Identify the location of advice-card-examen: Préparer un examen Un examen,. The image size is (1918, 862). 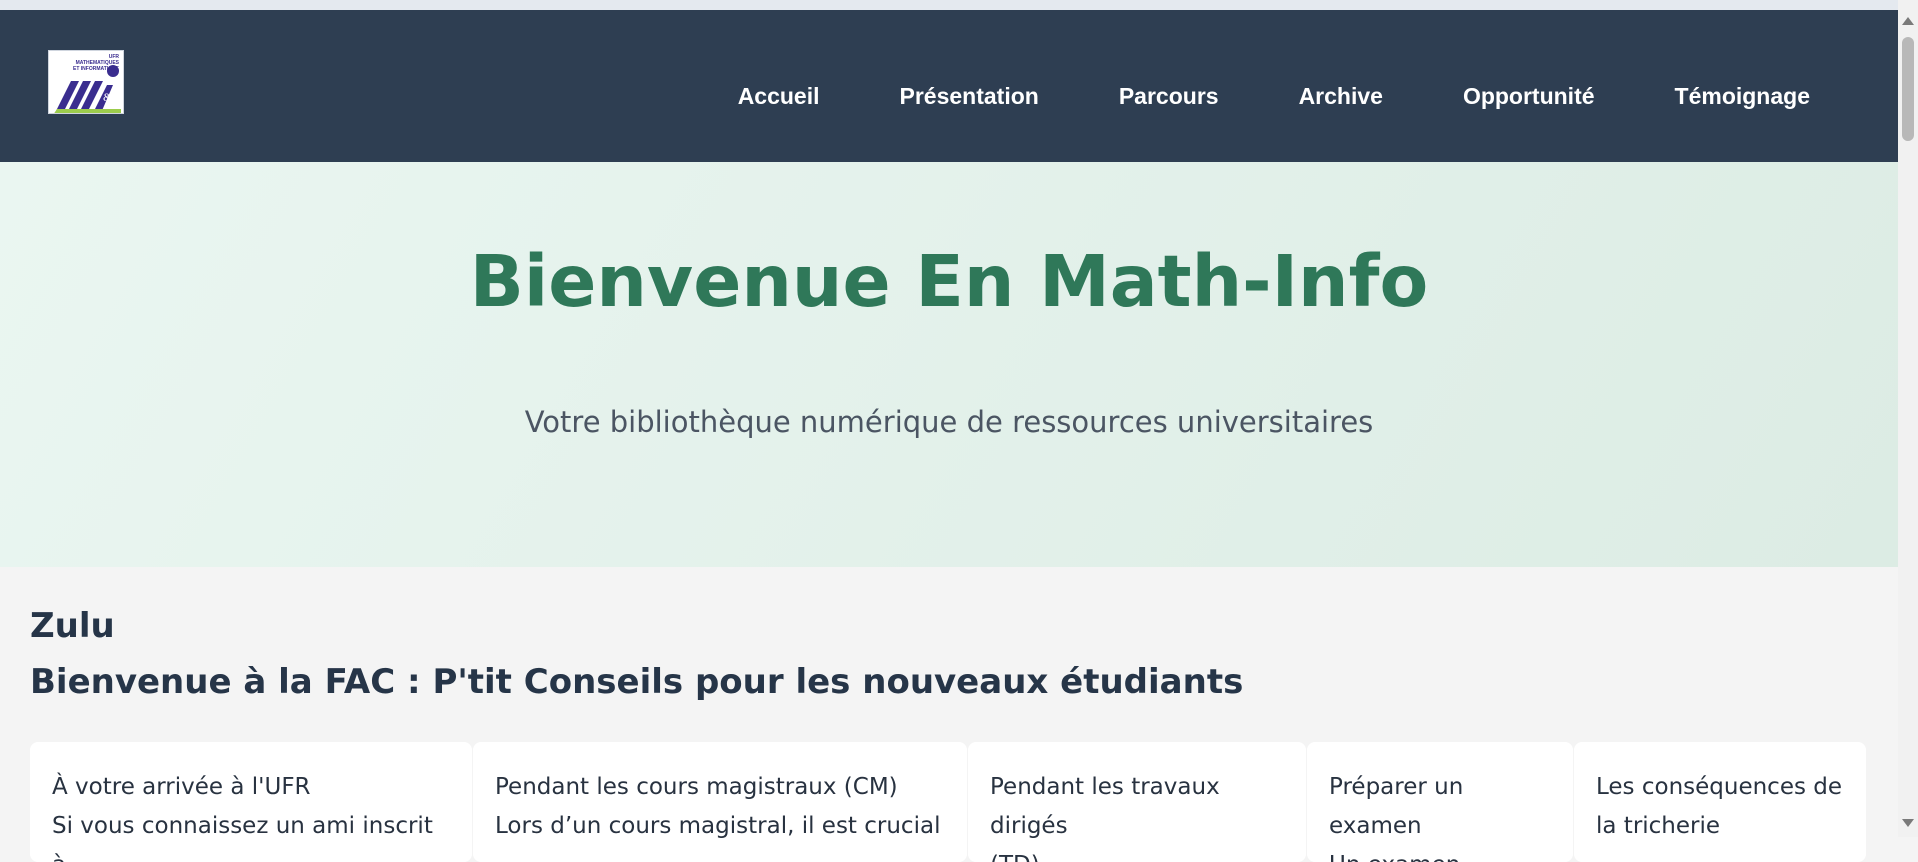
(1440, 802).